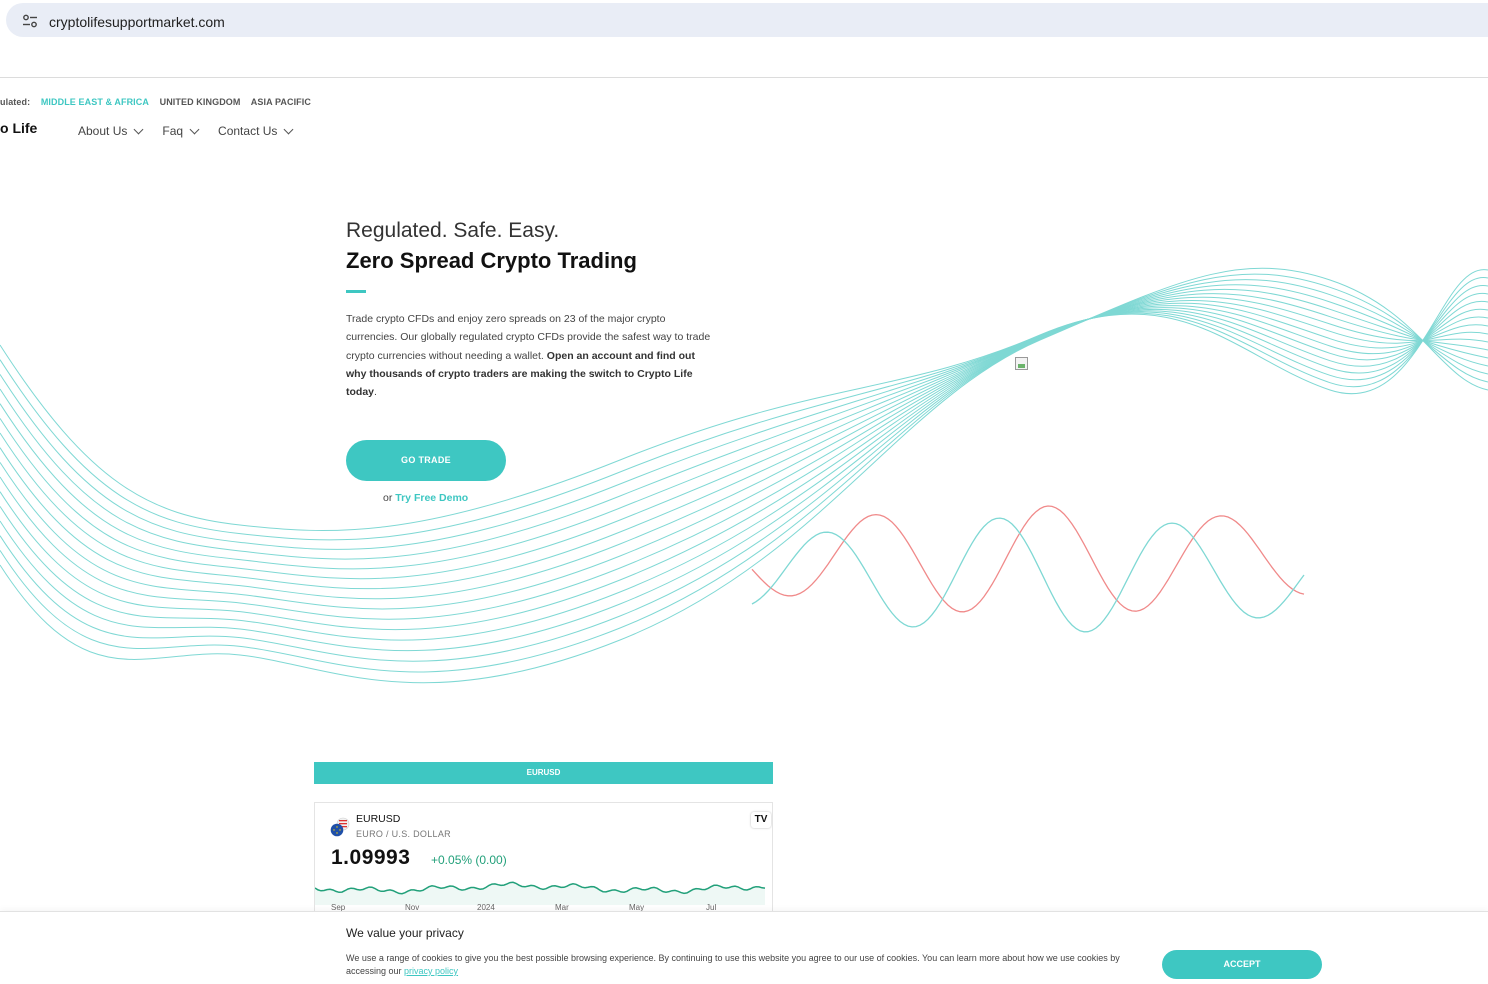 The height and width of the screenshot is (984, 1488). I want to click on hero-description-end: ., so click(375, 392).